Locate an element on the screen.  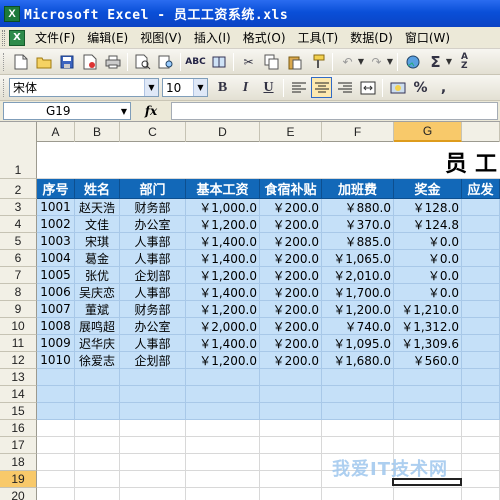
sort-ascending-icon: AZ is located at coordinates (464, 61).